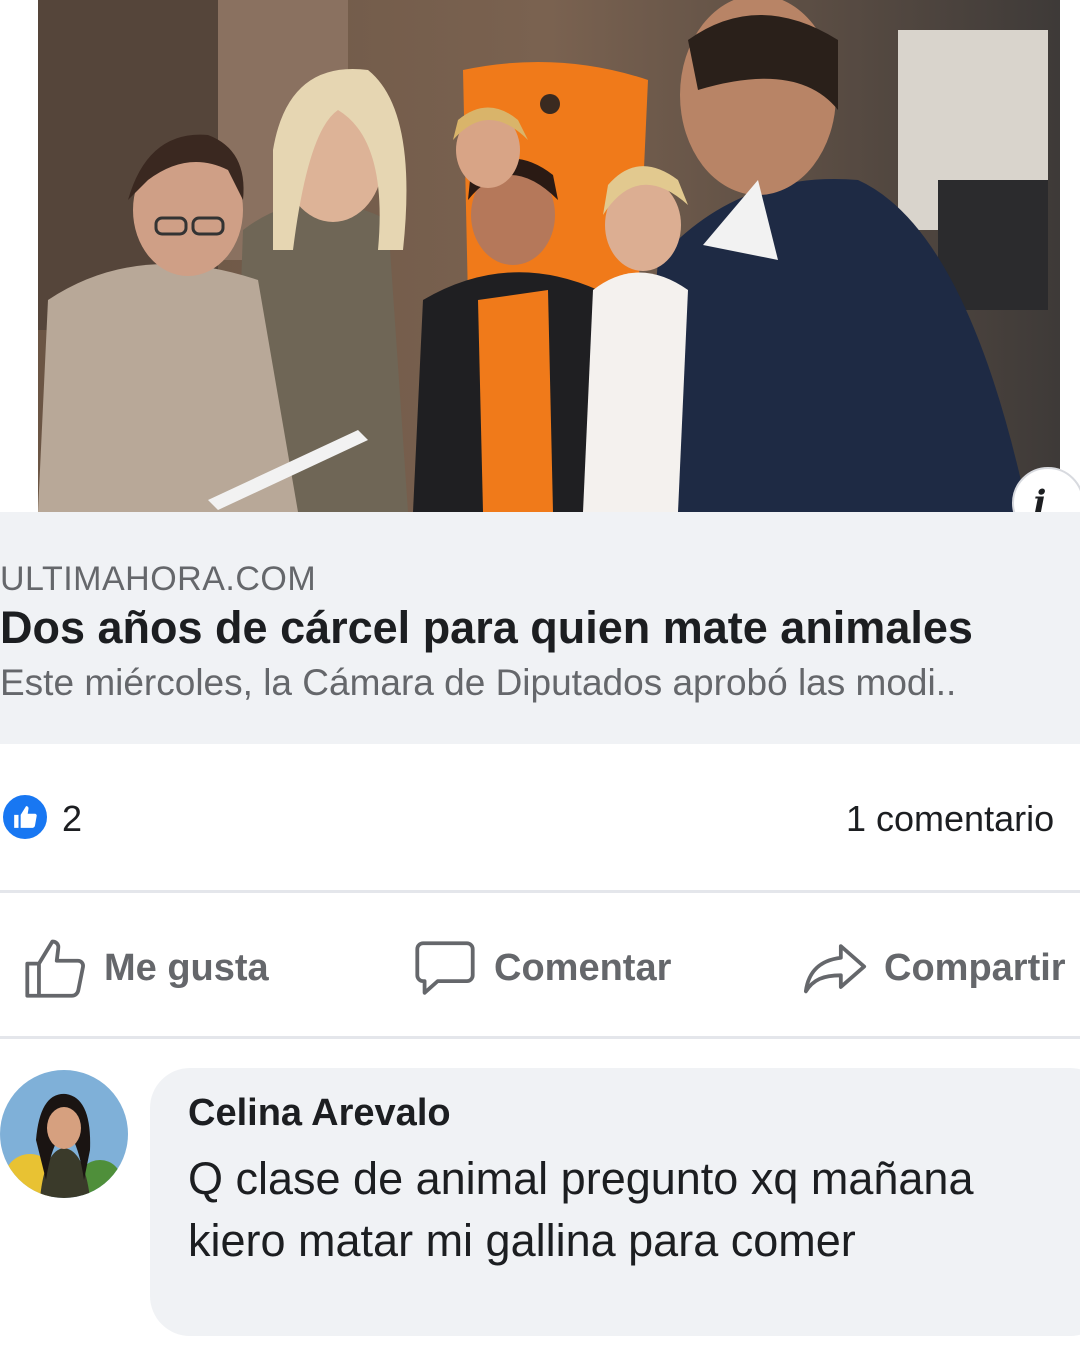 This screenshot has height=1346, width=1080. What do you see at coordinates (158, 579) in the screenshot?
I see `link-domain: ULTIMAHORA.COM` at bounding box center [158, 579].